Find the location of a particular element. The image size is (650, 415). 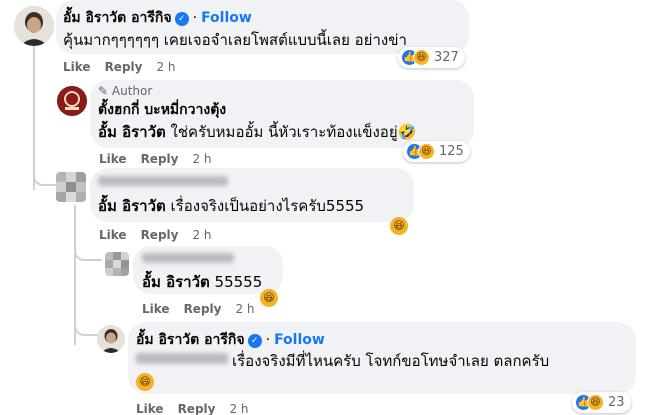

shop-logo-avatar is located at coordinates (72, 101).